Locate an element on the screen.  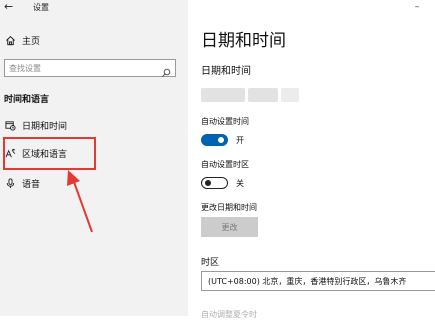
back-arrow-icon: ← is located at coordinates (8, 6).